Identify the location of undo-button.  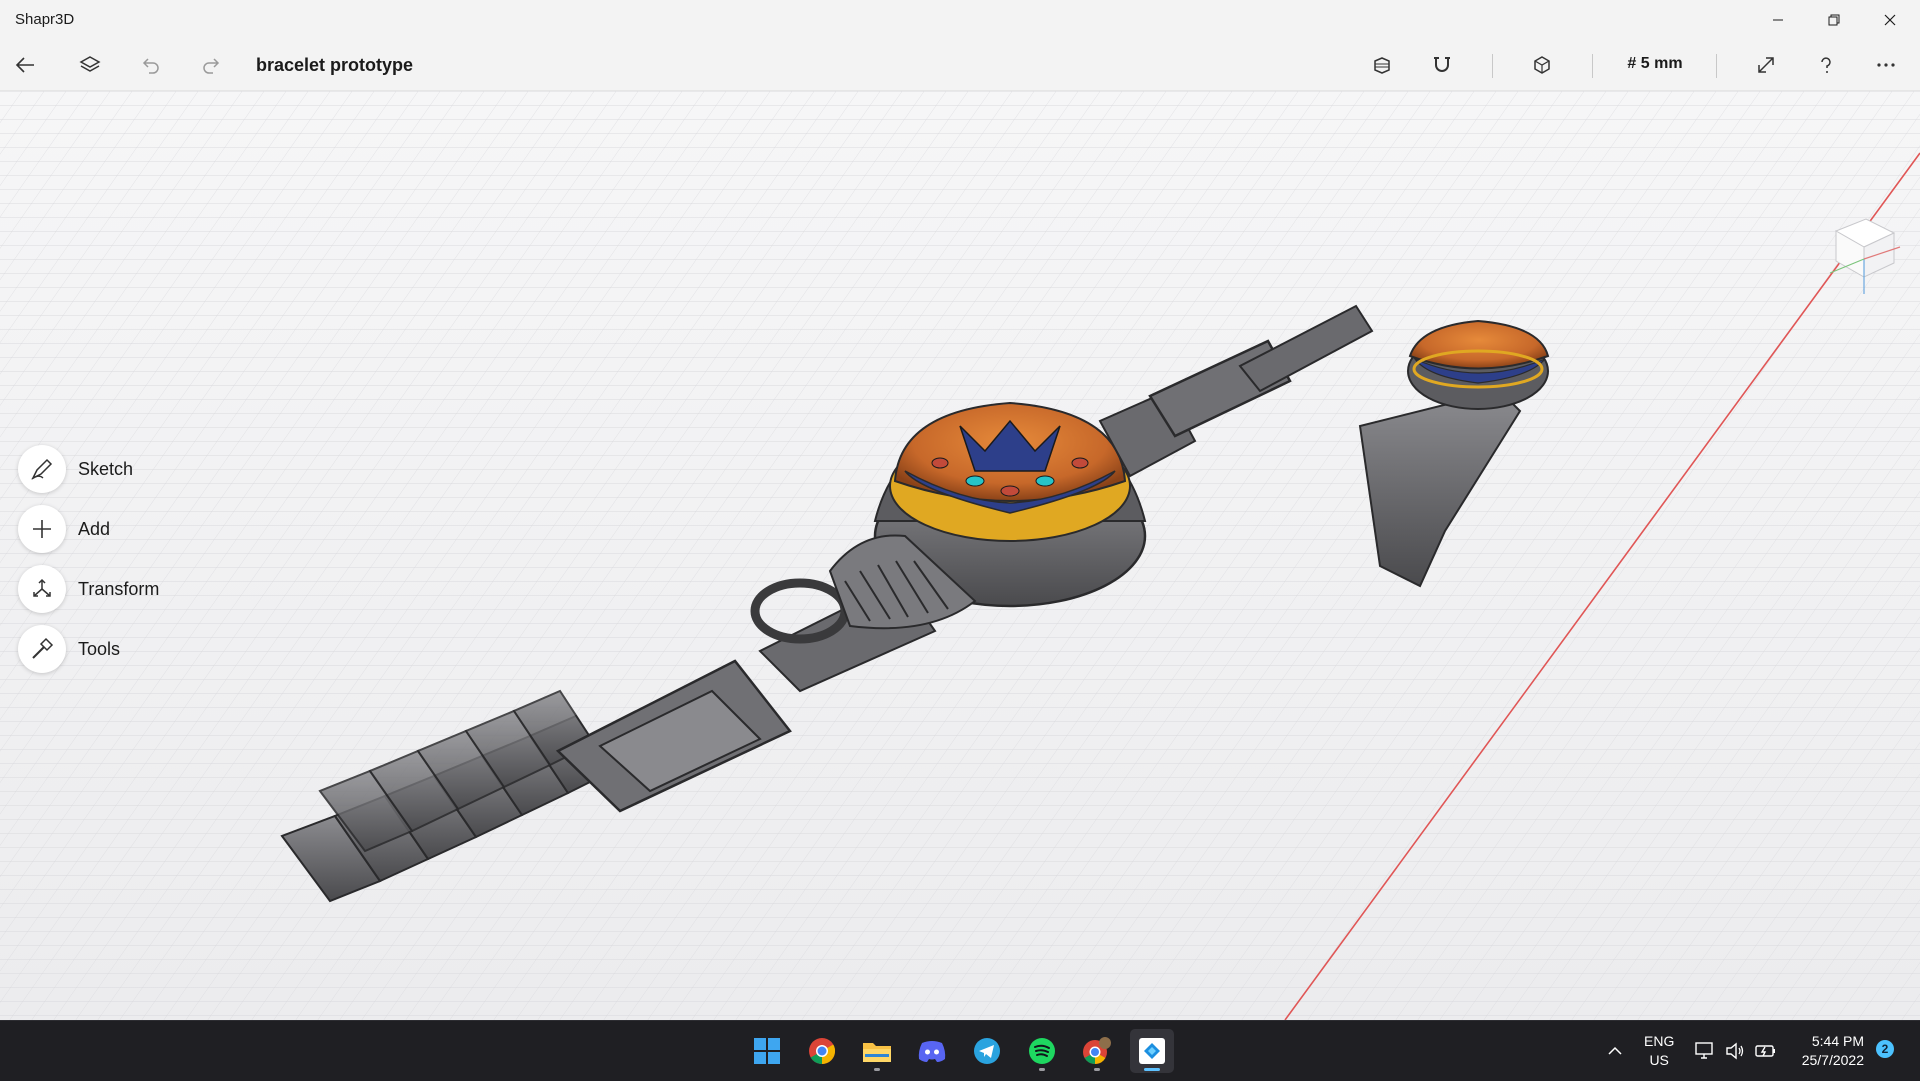
(151, 65).